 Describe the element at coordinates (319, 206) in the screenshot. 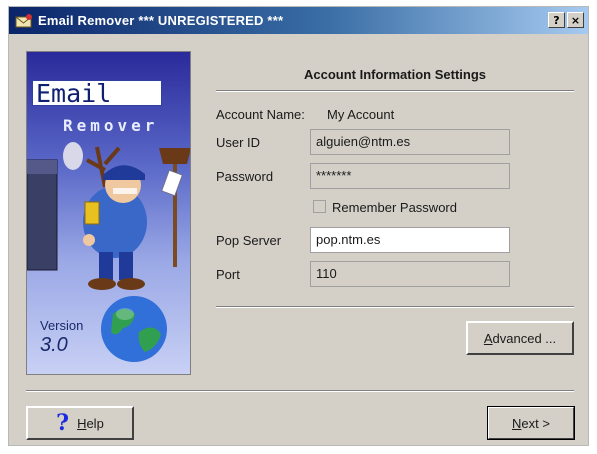

I see `remember-password-checkbox` at that location.